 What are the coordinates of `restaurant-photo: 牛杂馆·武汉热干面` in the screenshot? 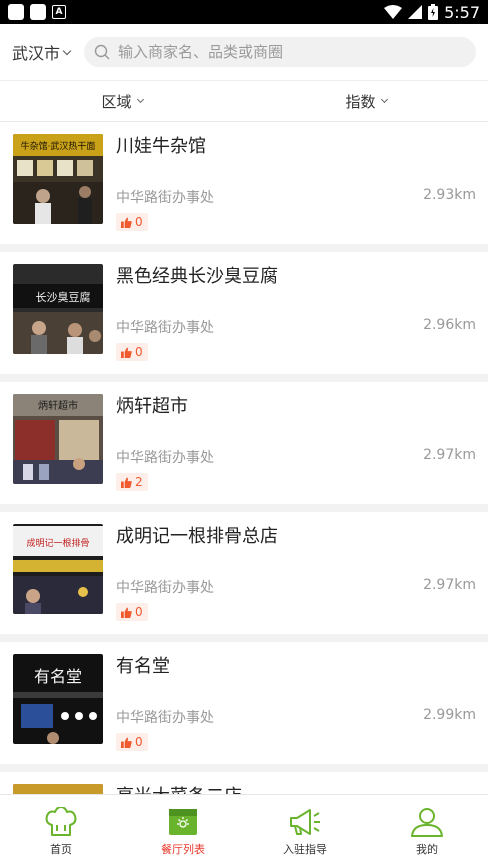 It's located at (58, 179).